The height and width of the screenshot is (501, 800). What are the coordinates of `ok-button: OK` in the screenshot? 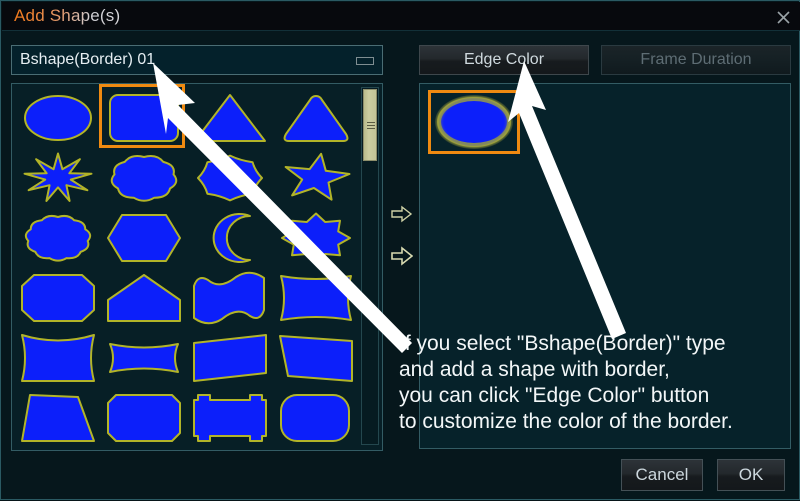 It's located at (751, 475).